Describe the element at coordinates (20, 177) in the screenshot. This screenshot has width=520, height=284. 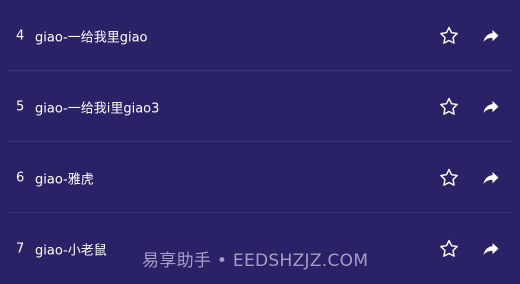
I see `track-number: 6` at that location.